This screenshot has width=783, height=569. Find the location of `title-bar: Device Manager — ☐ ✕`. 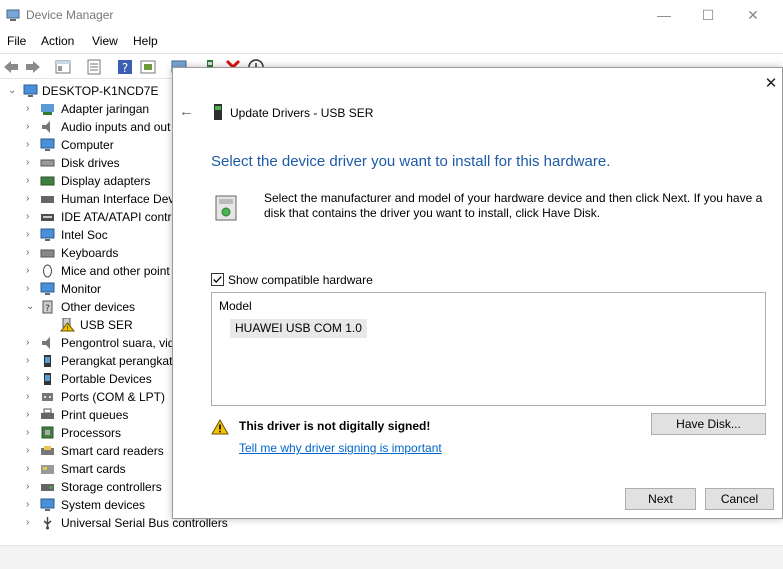

title-bar: Device Manager — ☐ ✕ is located at coordinates (391, 15).